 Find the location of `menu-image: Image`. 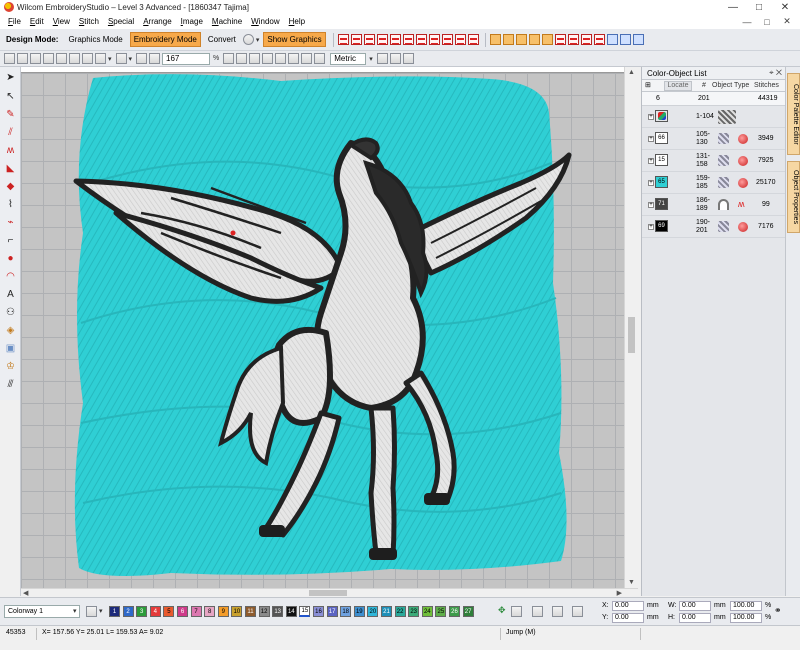

menu-image: Image is located at coordinates (192, 21).